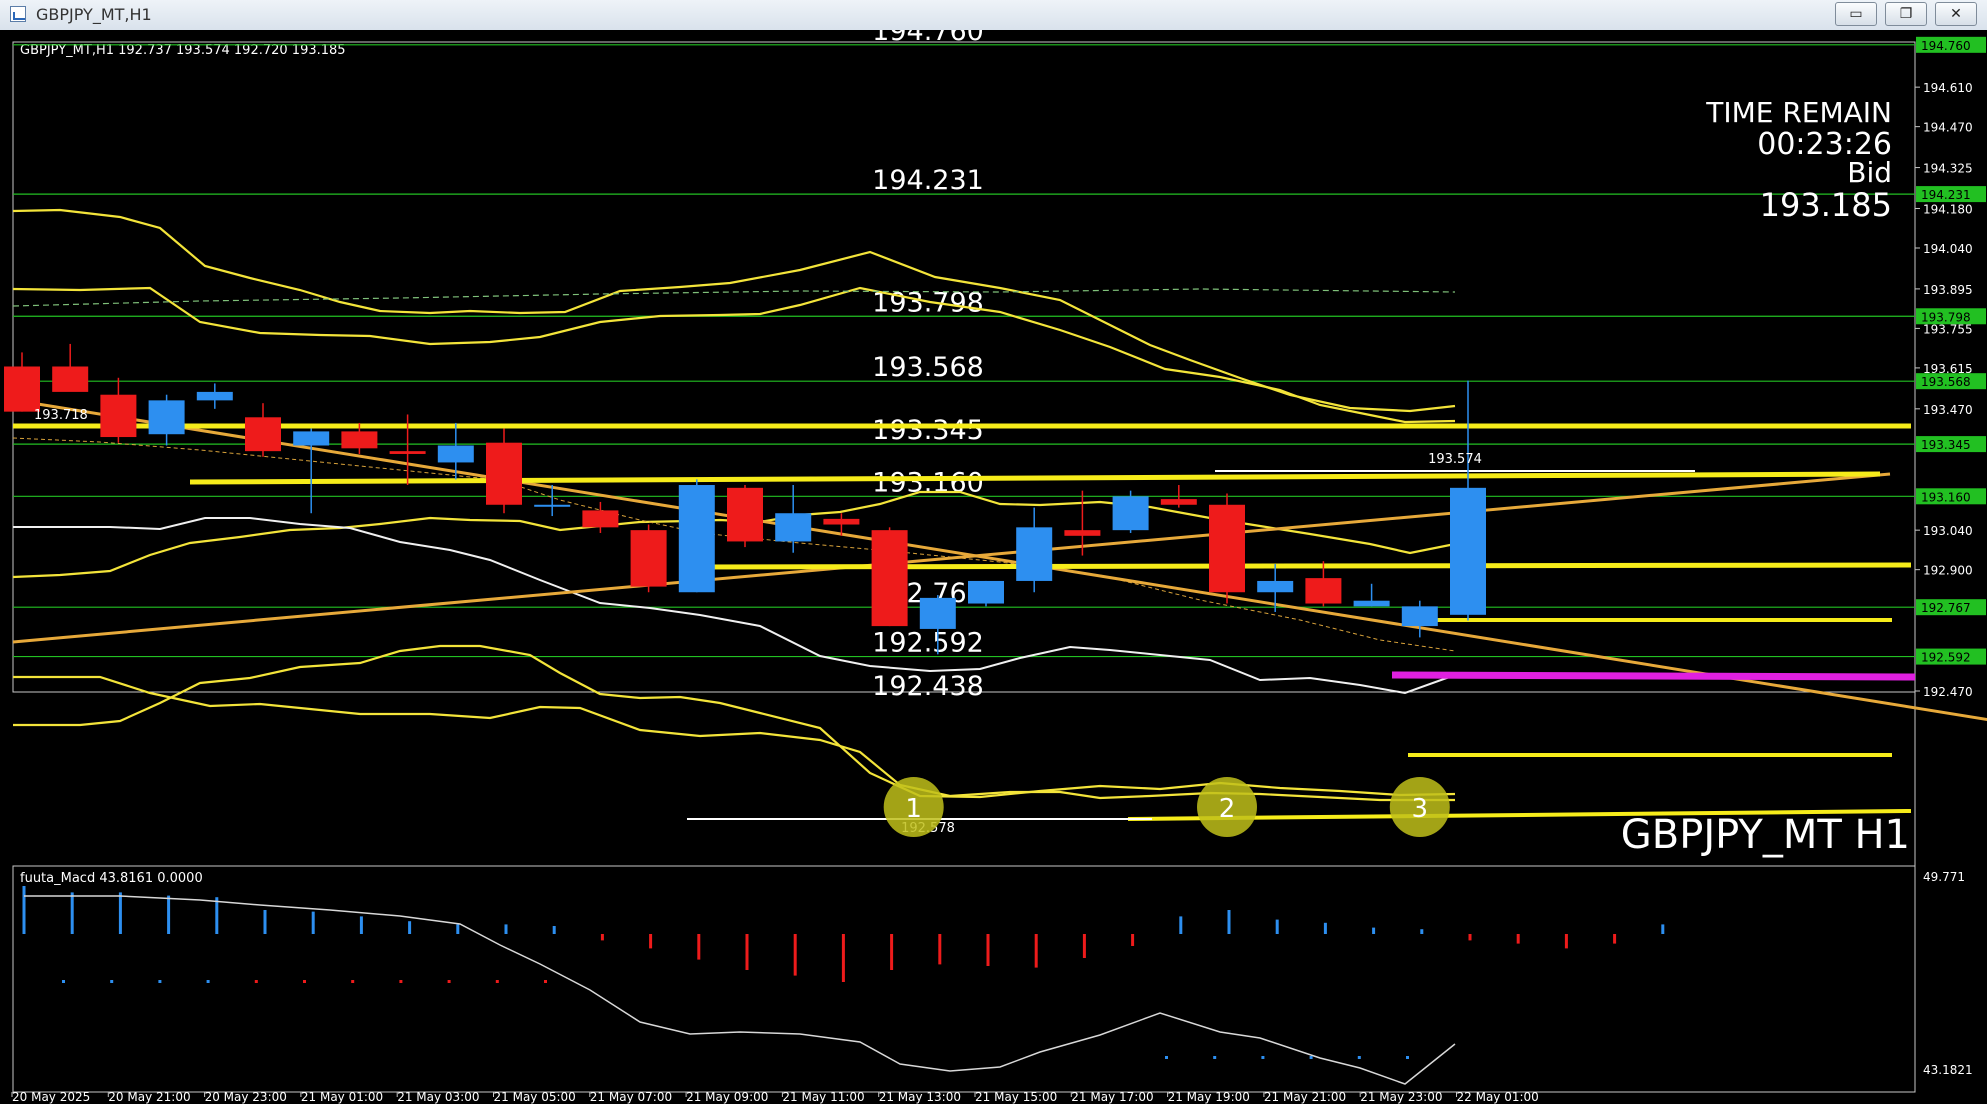 This screenshot has width=1987, height=1104. Describe the element at coordinates (1948, 209) in the screenshot. I see `y-tick-label: 194.180` at that location.